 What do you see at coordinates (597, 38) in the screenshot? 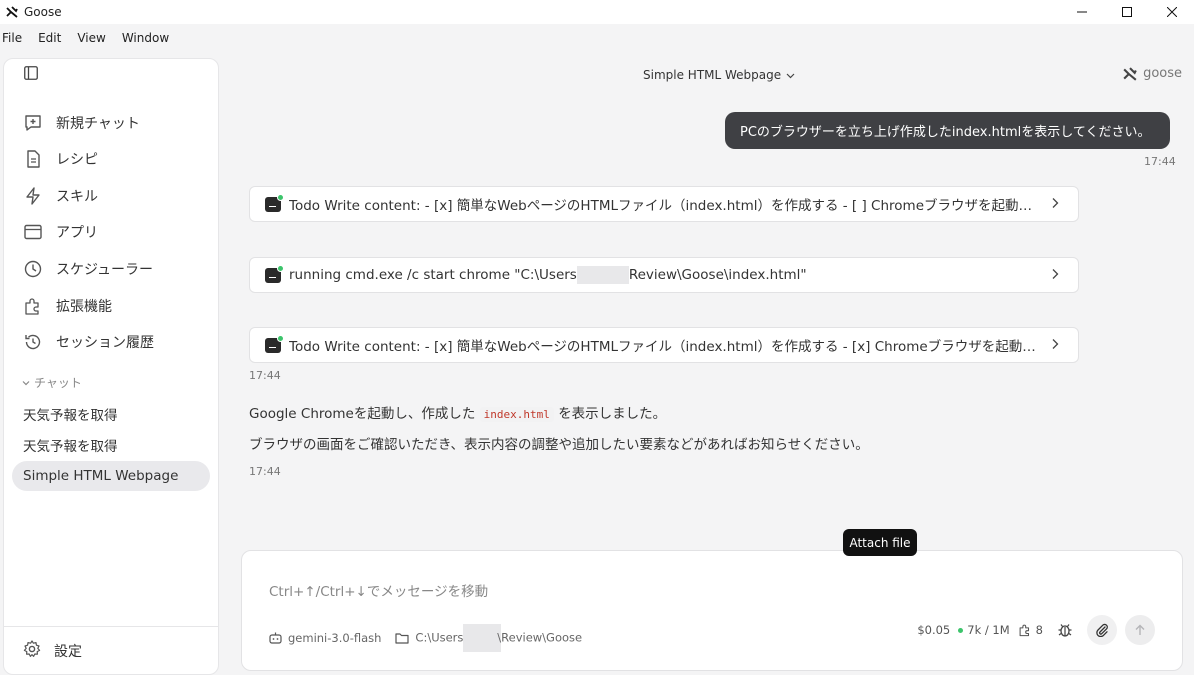
I see `menu-bar: File Edit View Window` at bounding box center [597, 38].